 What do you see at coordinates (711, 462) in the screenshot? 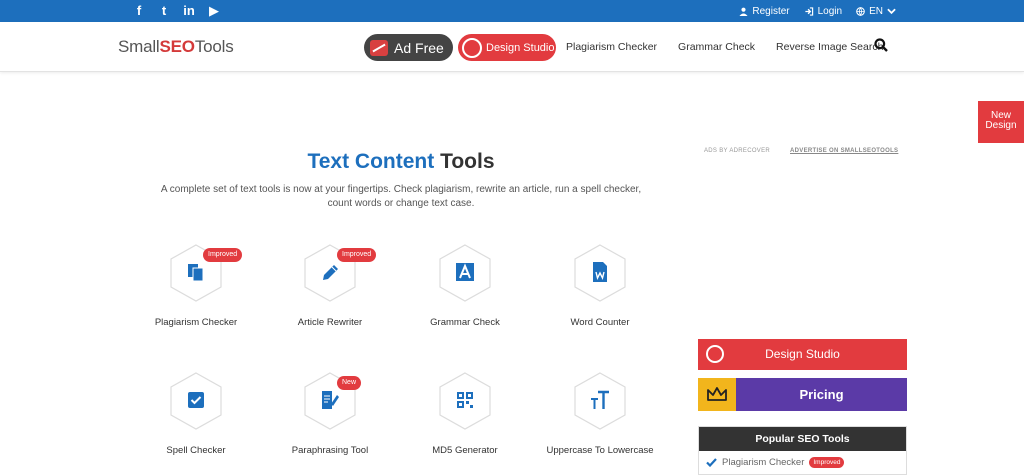
I see `check-icon` at bounding box center [711, 462].